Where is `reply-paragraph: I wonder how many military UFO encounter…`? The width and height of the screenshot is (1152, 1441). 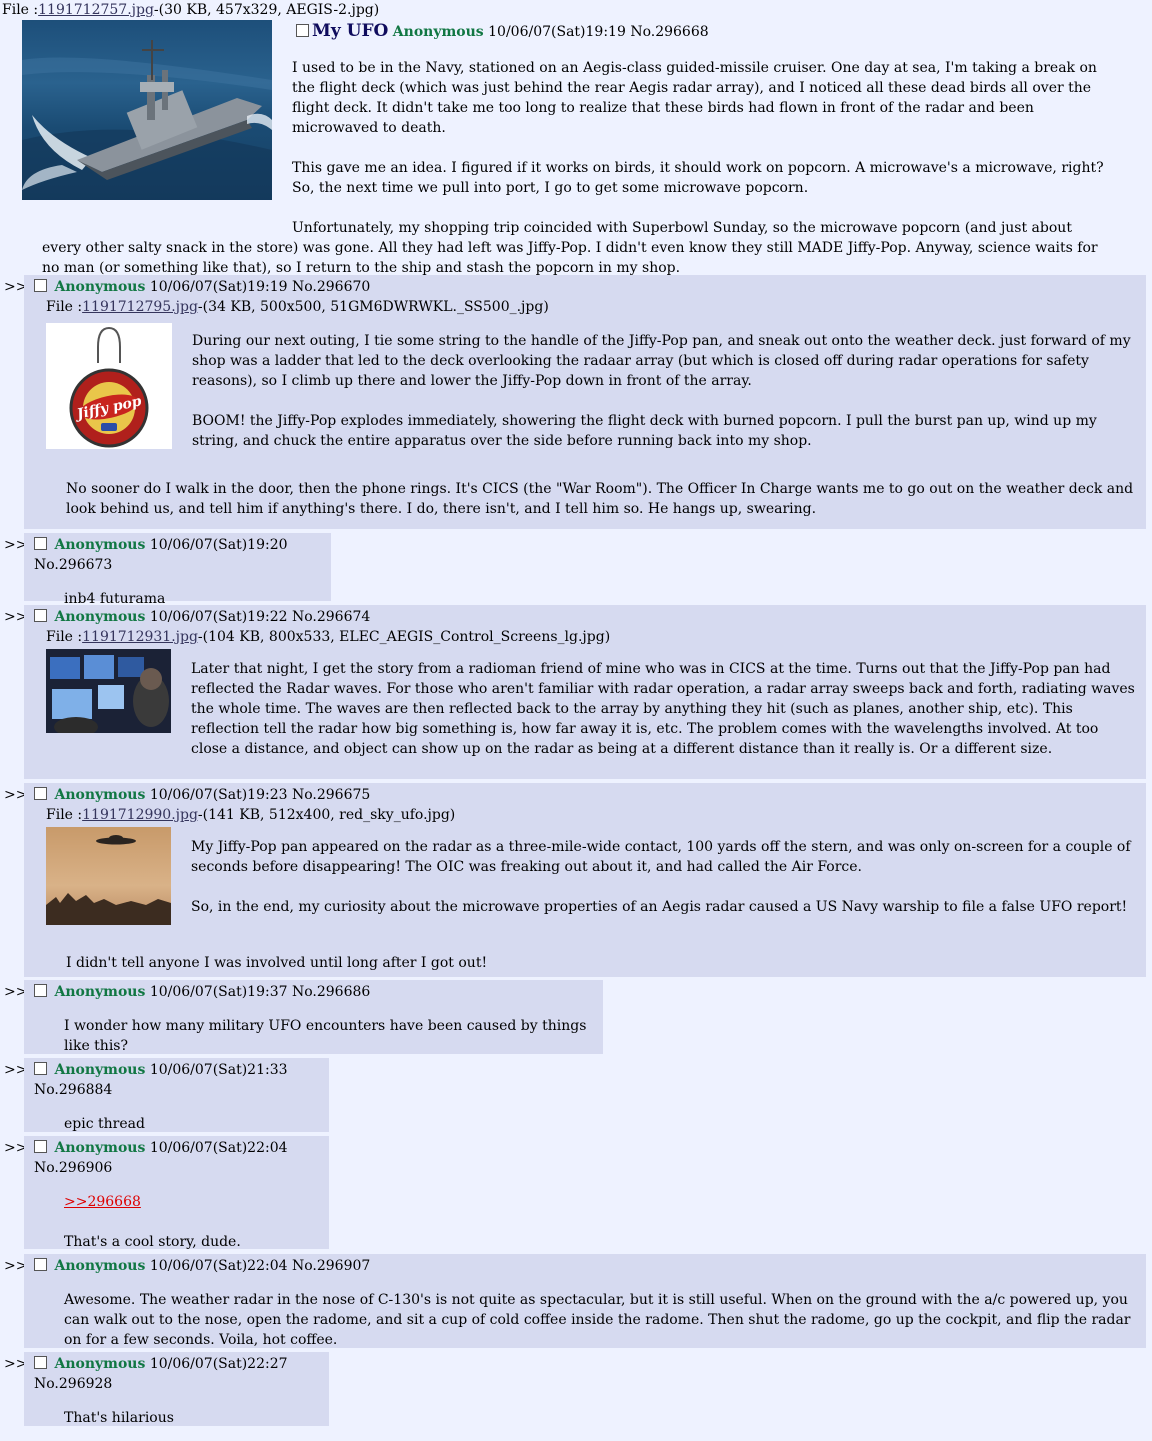 reply-paragraph: I wonder how many military UFO encounter… is located at coordinates (325, 1036).